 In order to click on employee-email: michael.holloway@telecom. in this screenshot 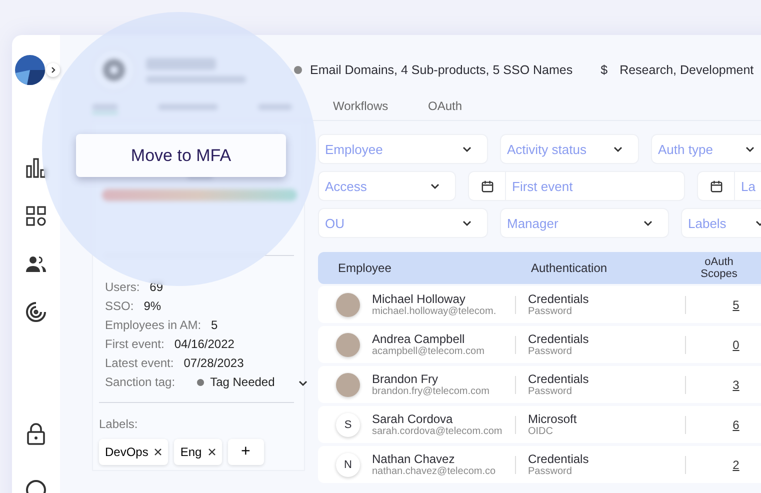, I will do `click(435, 311)`.